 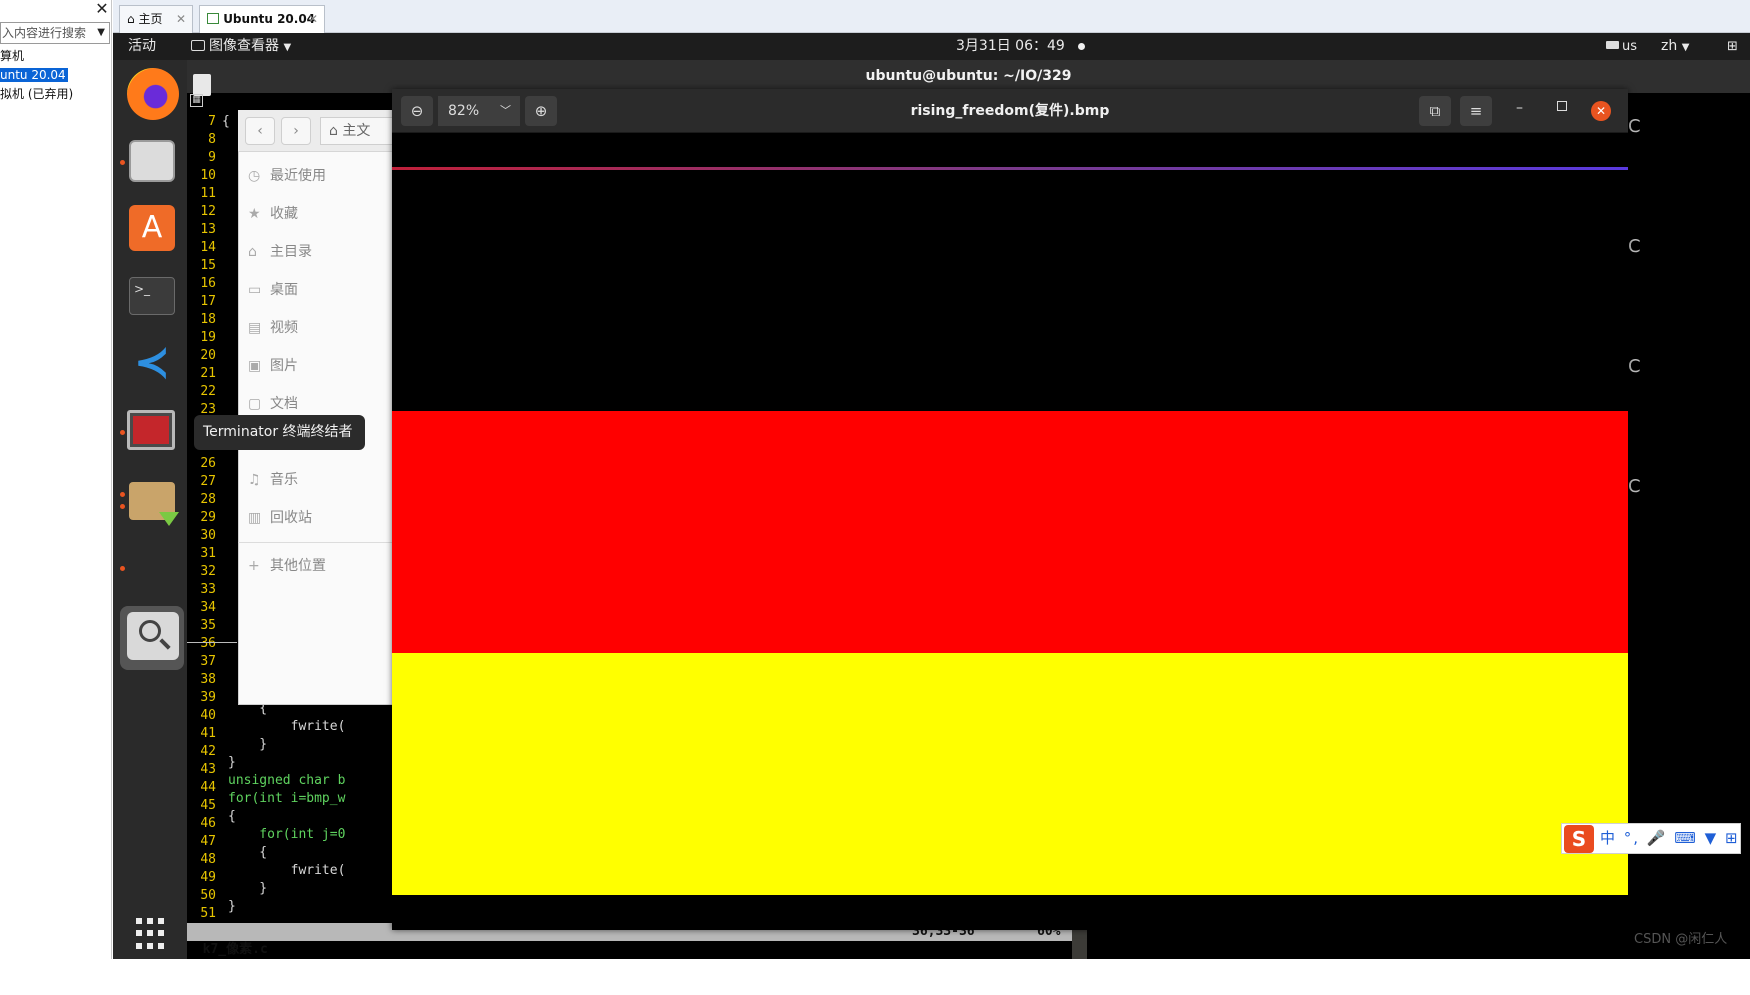 I want to click on line-number: 49, so click(x=208, y=877).